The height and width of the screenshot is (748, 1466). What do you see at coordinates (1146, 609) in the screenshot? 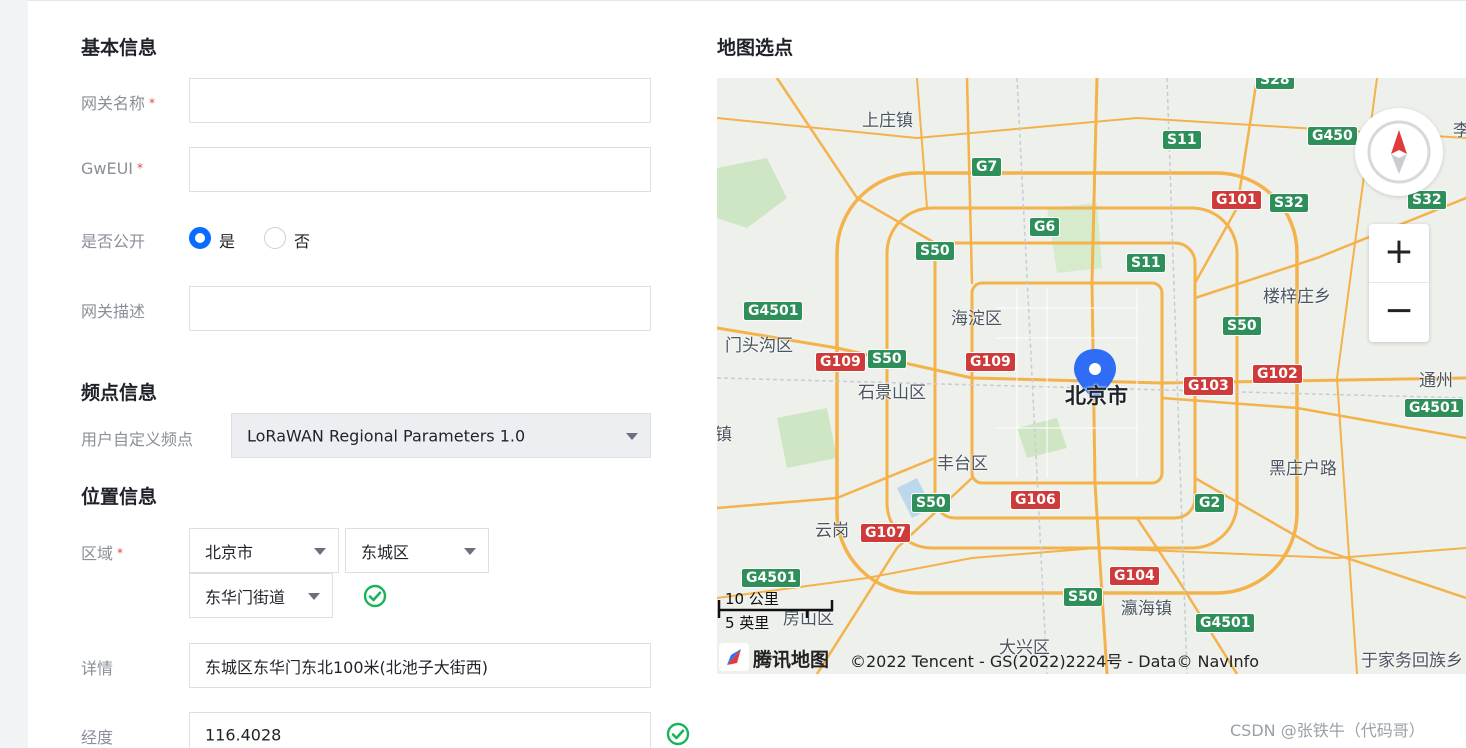
I see `map-place-label: 瀛海镇` at bounding box center [1146, 609].